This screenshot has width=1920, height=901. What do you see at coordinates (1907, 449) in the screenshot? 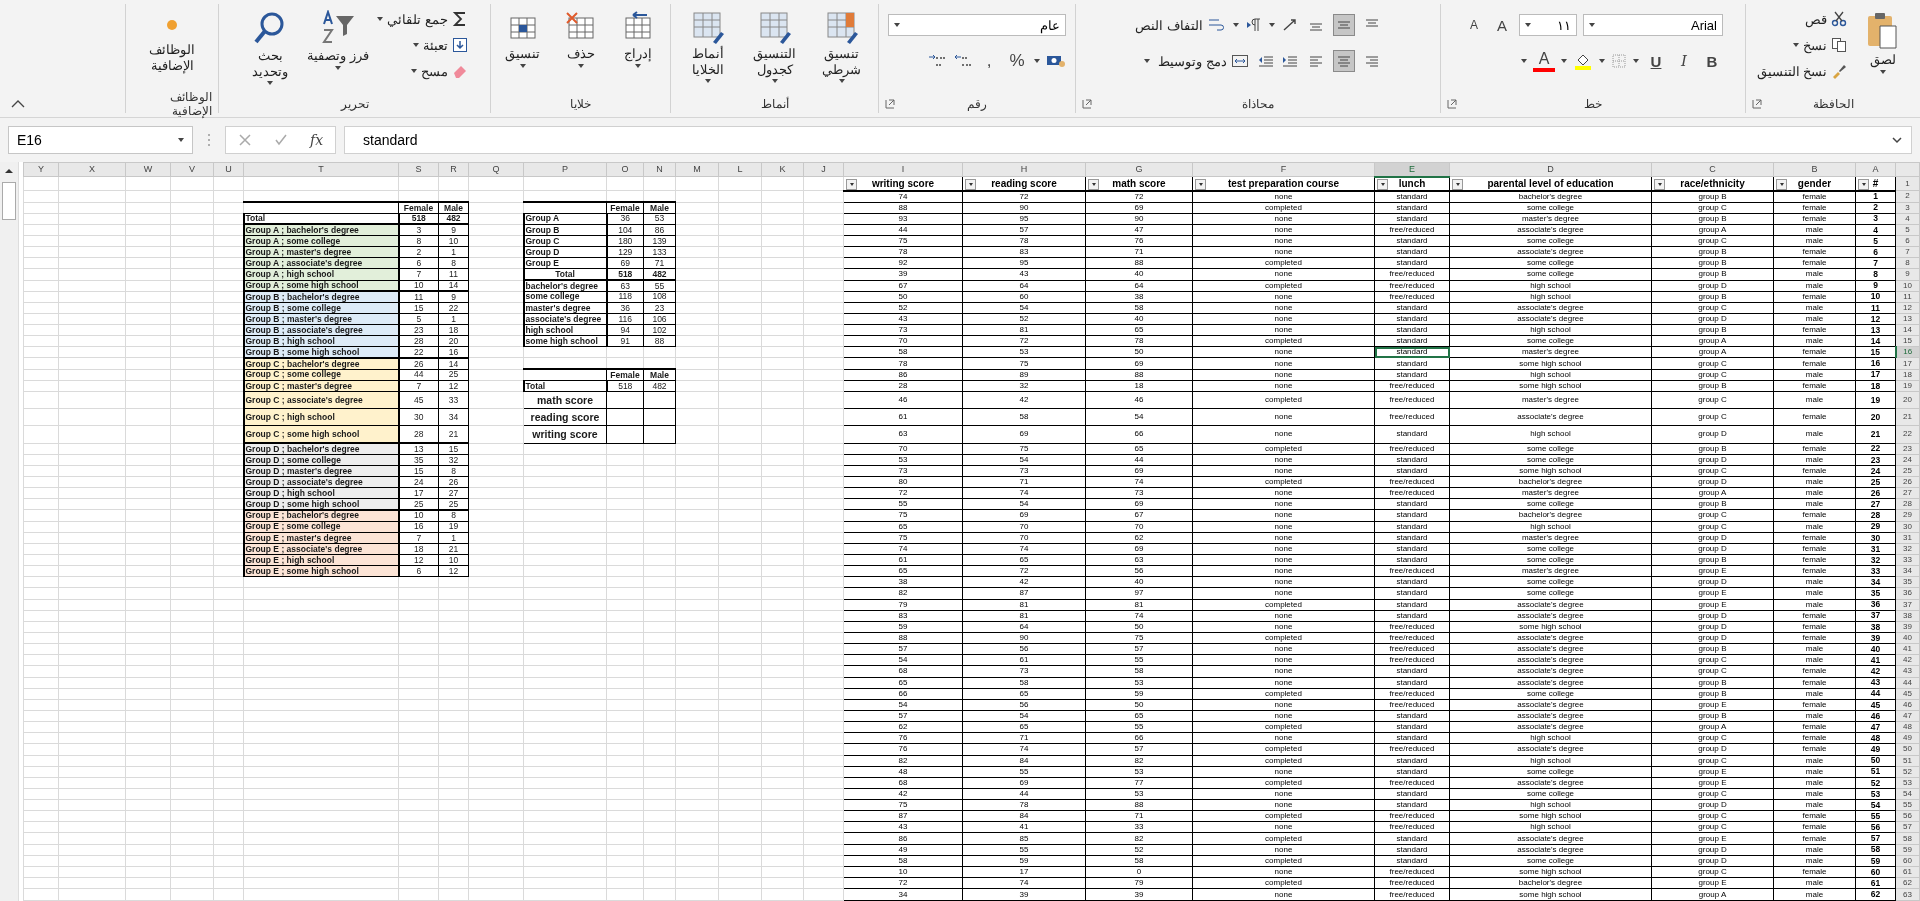
I see `row-header: 23` at bounding box center [1907, 449].